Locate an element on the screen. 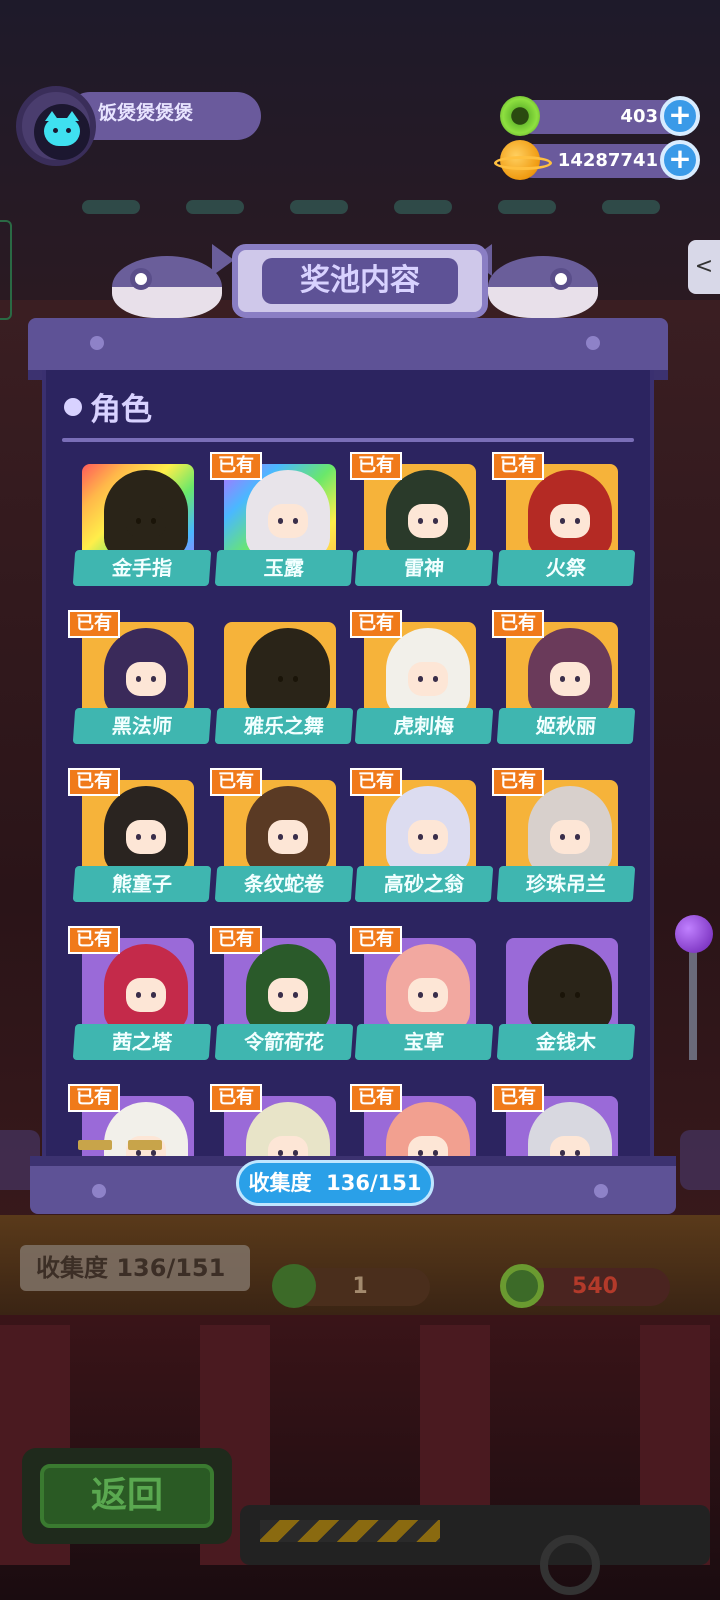  avatar is located at coordinates (62, 132).